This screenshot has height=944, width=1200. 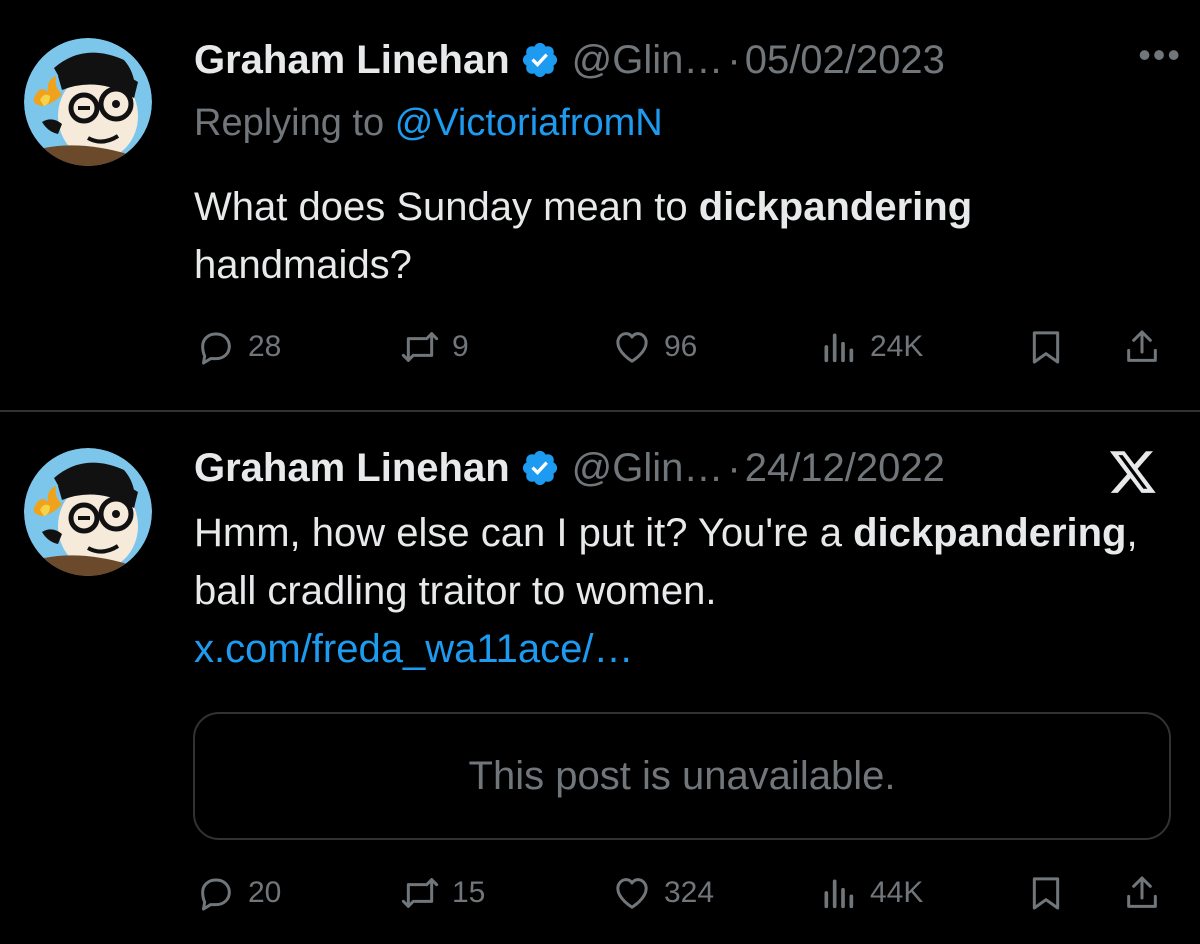 What do you see at coordinates (897, 346) in the screenshot?
I see `view-count: 24K` at bounding box center [897, 346].